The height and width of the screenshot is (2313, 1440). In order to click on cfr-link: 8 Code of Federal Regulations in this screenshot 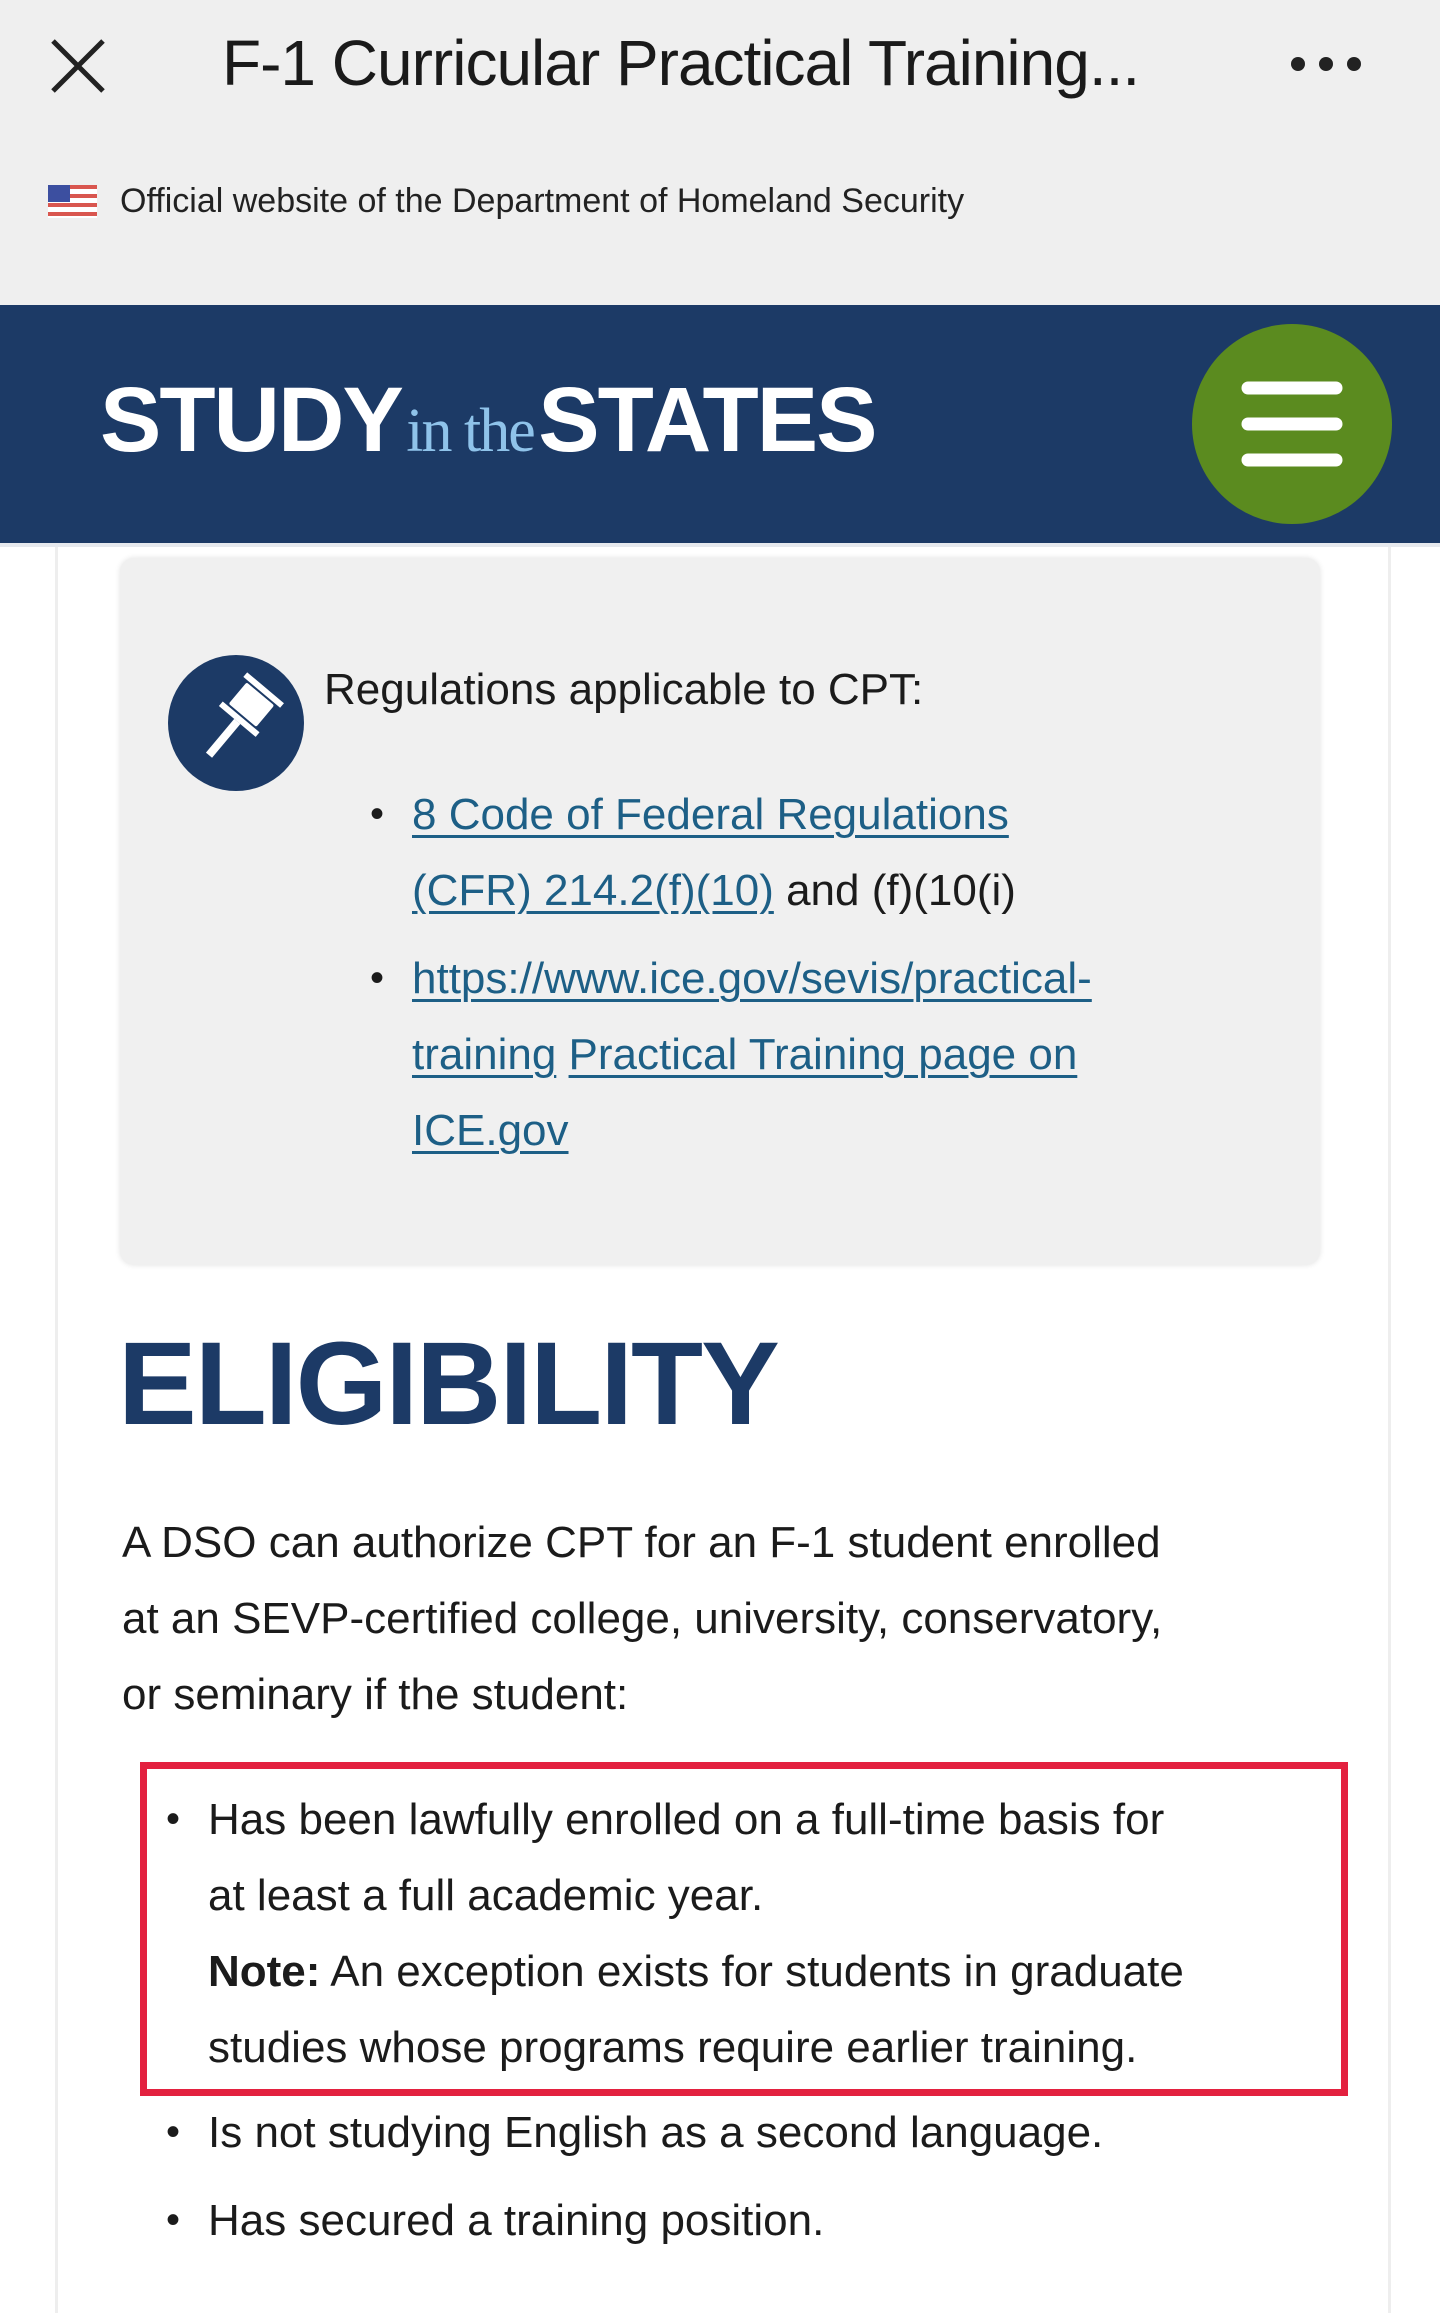, I will do `click(710, 814)`.